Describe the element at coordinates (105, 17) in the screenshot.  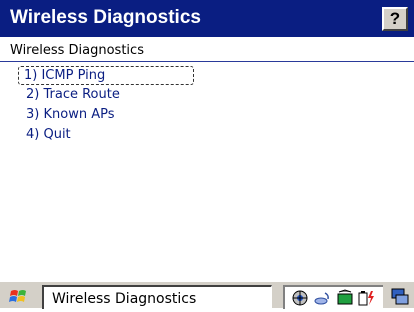
I see `window-title: Wireless Diagnostics` at that location.